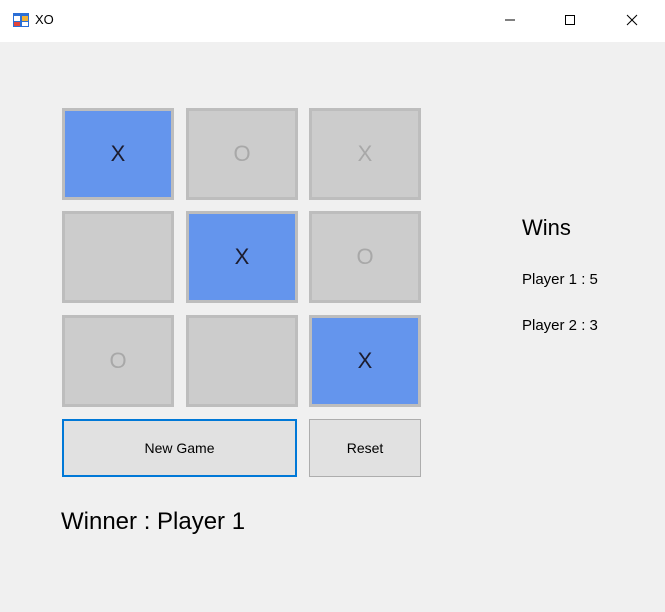 The image size is (665, 612). I want to click on board-cell-2: O, so click(242, 154).